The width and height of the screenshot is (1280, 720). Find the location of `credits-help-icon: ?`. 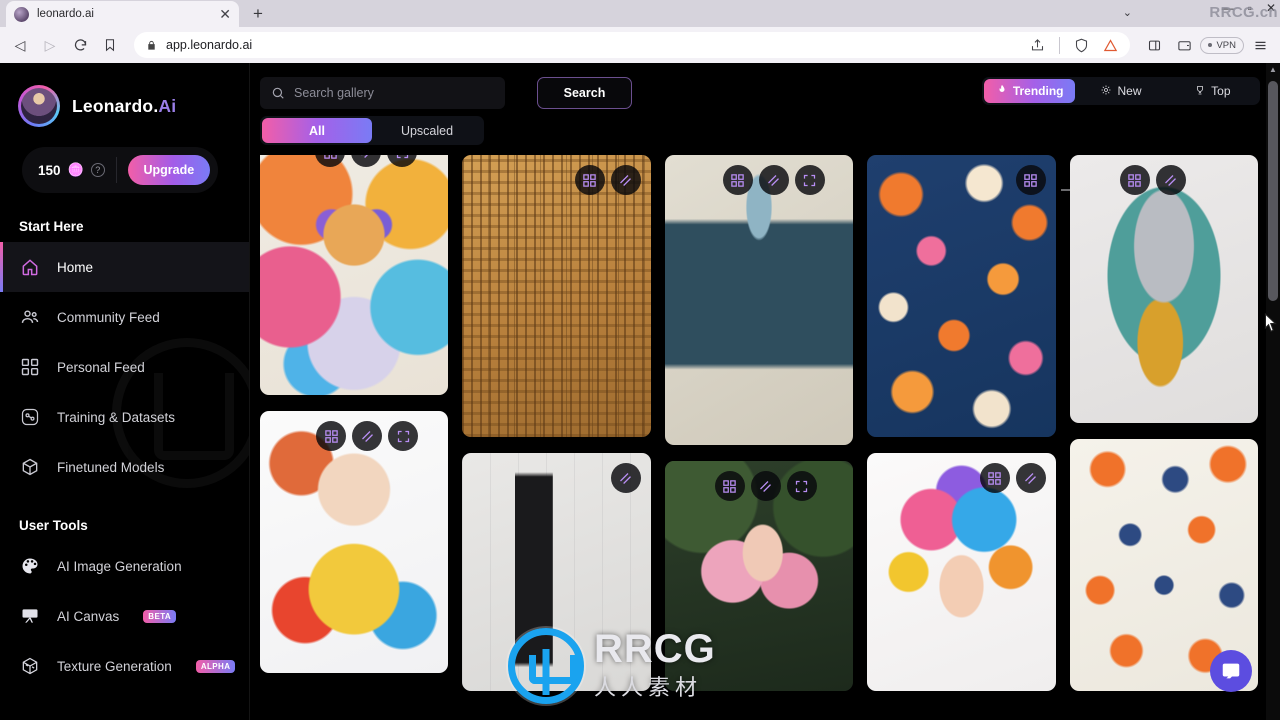

credits-help-icon: ? is located at coordinates (97, 170).